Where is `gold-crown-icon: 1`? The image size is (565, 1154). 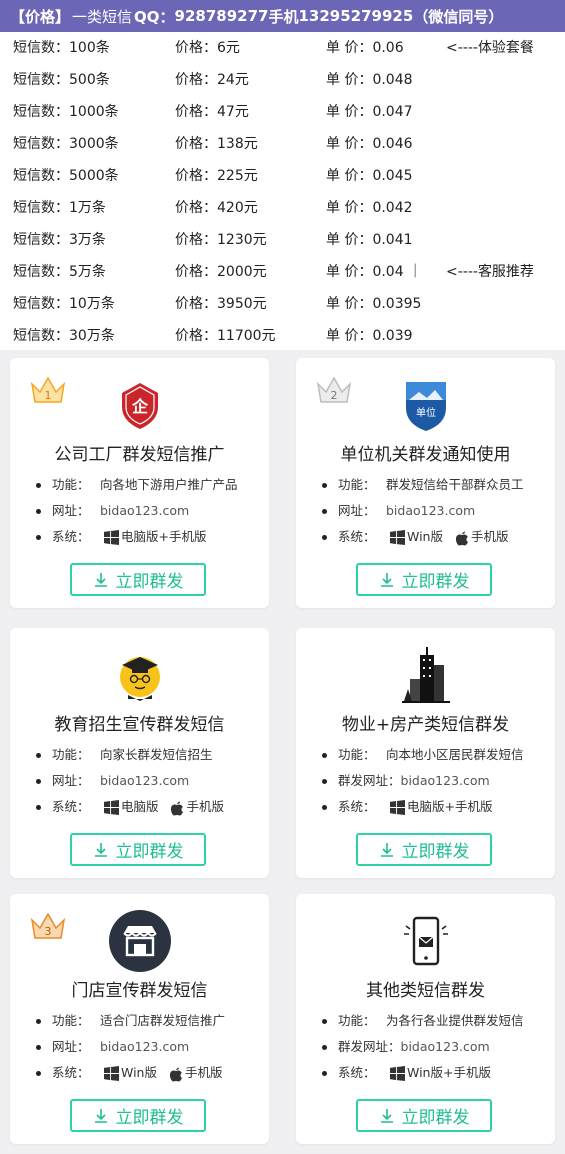 gold-crown-icon: 1 is located at coordinates (48, 389).